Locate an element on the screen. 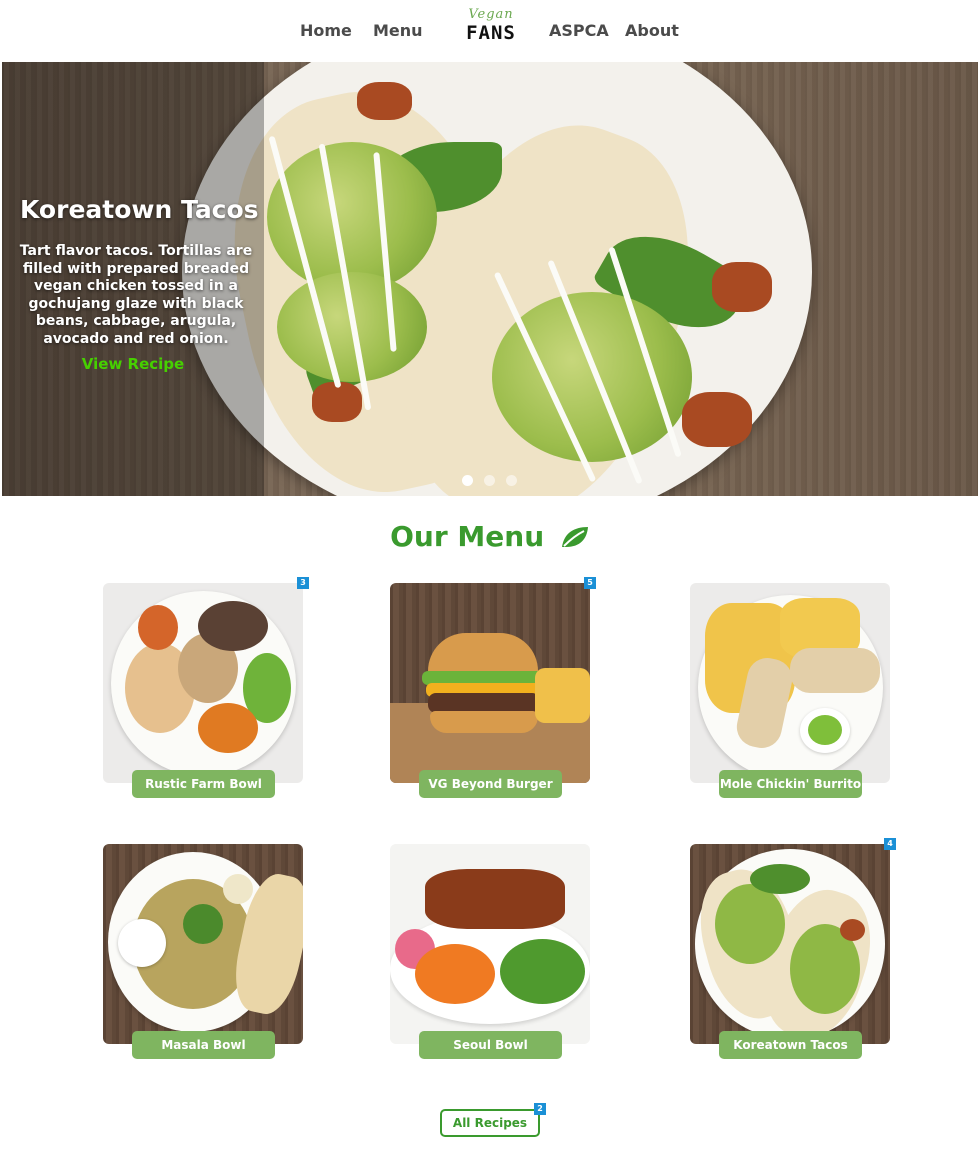  nav-about-link: About is located at coordinates (652, 30).